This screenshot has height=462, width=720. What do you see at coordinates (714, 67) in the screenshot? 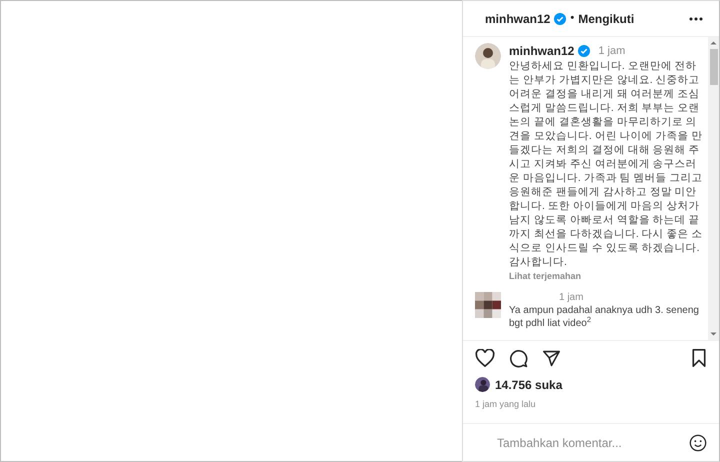
I see `scrollbar-thumb` at bounding box center [714, 67].